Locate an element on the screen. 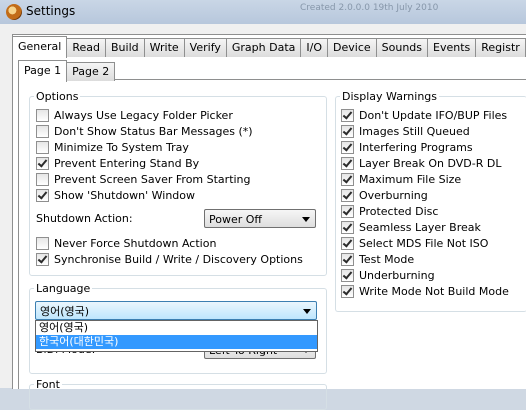 Image resolution: width=526 pixels, height=410 pixels. checkbox-minimize-to-system-tray: Minimize To System Tray is located at coordinates (112, 147).